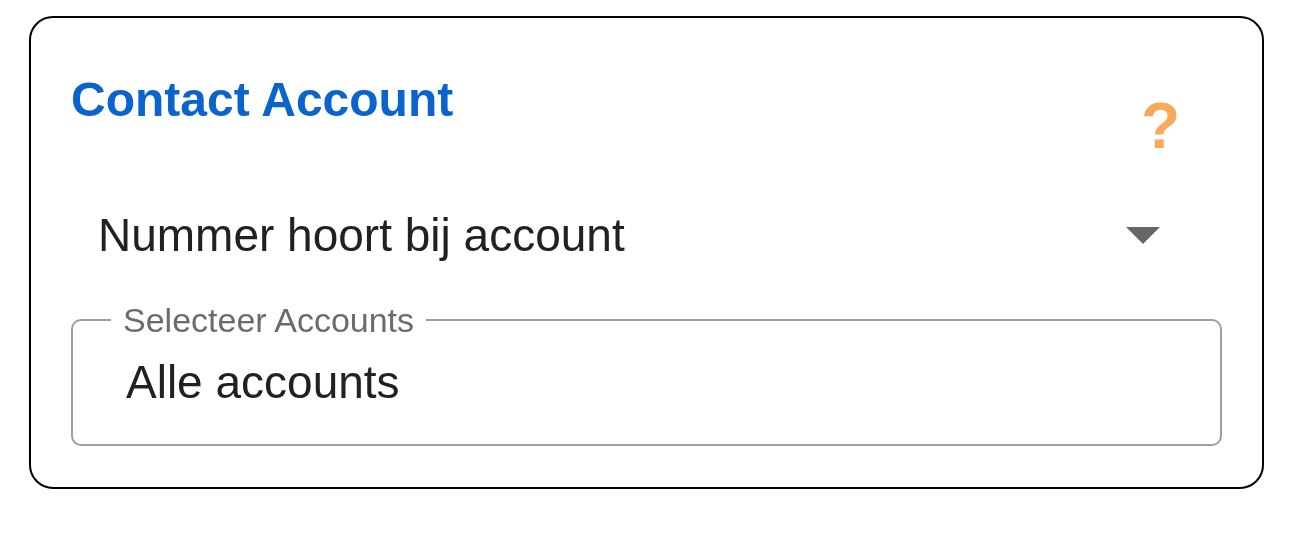  What do you see at coordinates (263, 382) in the screenshot?
I see `field-value: Alle accounts` at bounding box center [263, 382].